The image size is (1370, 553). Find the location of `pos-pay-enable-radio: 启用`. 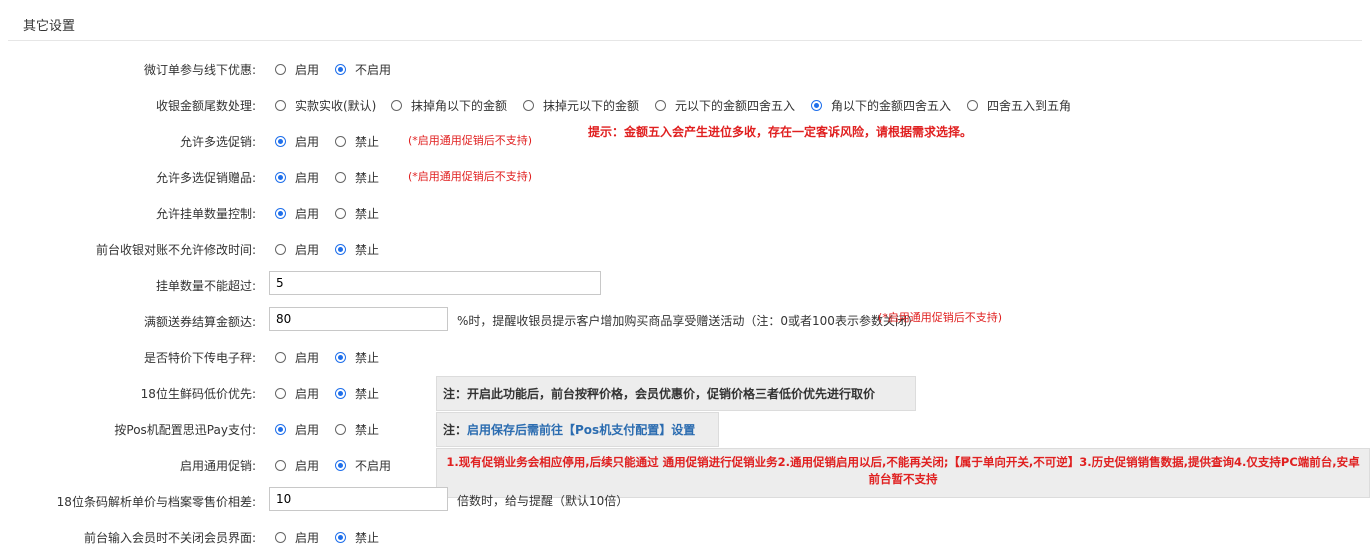

pos-pay-enable-radio: 启用 is located at coordinates (297, 429).